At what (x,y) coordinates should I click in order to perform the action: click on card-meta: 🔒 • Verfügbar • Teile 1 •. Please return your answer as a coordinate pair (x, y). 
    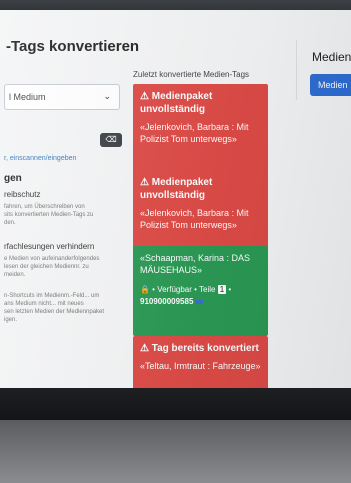
    Looking at the image, I should click on (200, 289).